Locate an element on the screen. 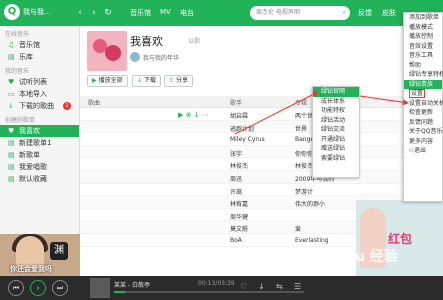 This screenshot has height=300, width=443. song-album: 爱 is located at coordinates (330, 228).